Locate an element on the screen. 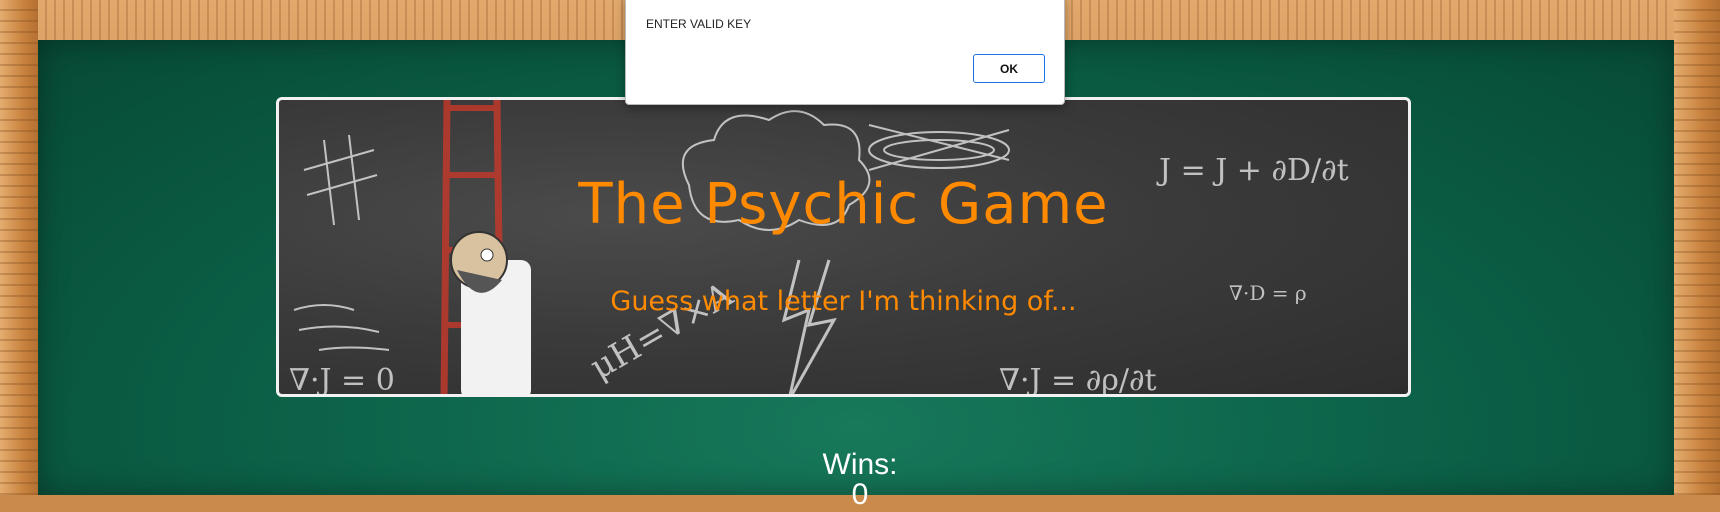 The height and width of the screenshot is (512, 1720). alert-dialog: ENTER VALID KEY OK is located at coordinates (845, 52).